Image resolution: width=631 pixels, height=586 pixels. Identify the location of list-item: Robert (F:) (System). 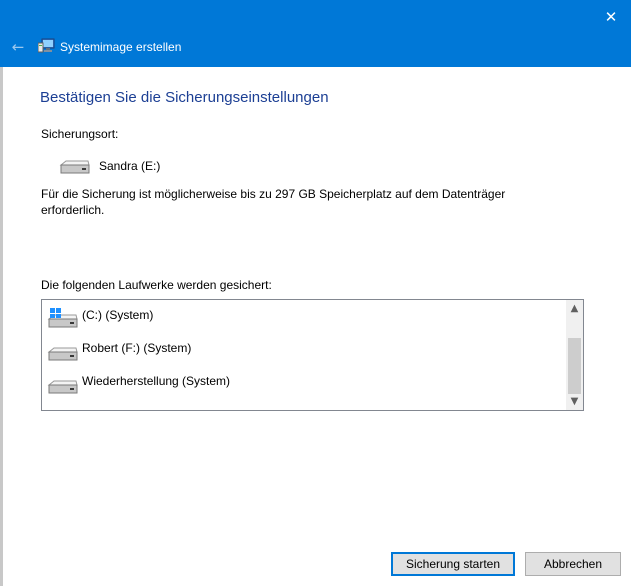
(303, 348).